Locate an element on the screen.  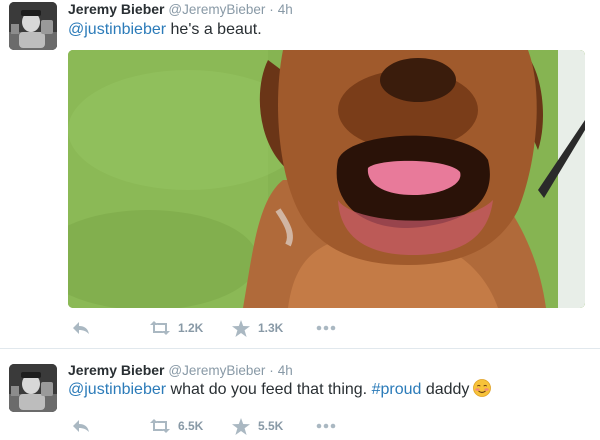
tweet-body: he's a beaut. is located at coordinates (214, 29).